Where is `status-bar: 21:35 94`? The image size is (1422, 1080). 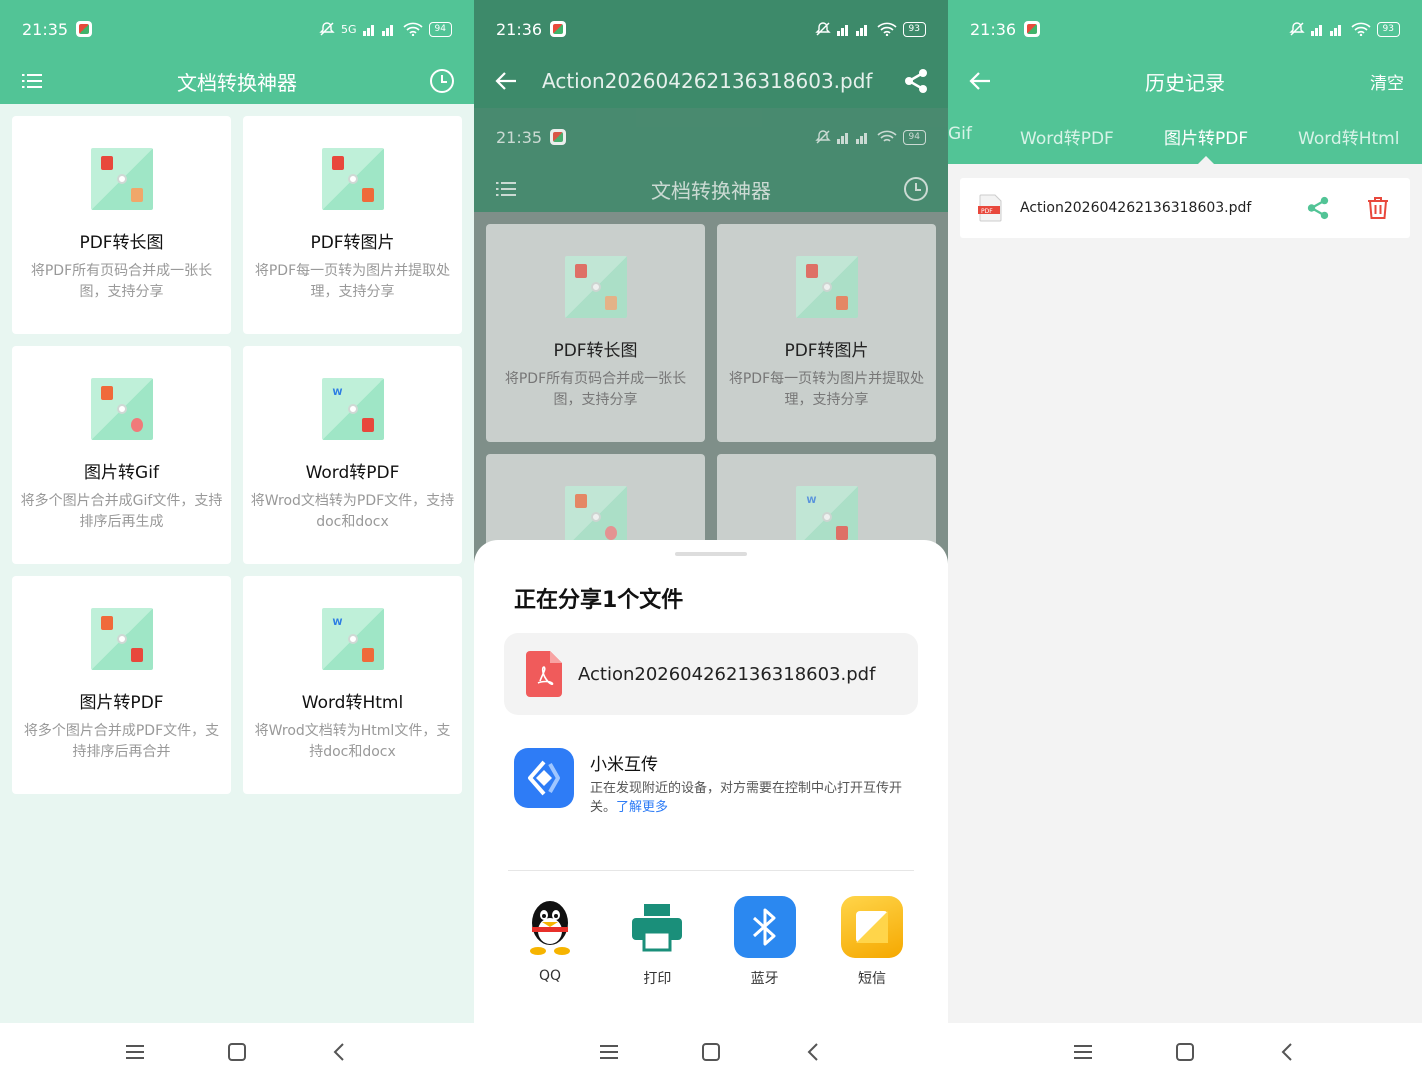 status-bar: 21:35 94 is located at coordinates (711, 137).